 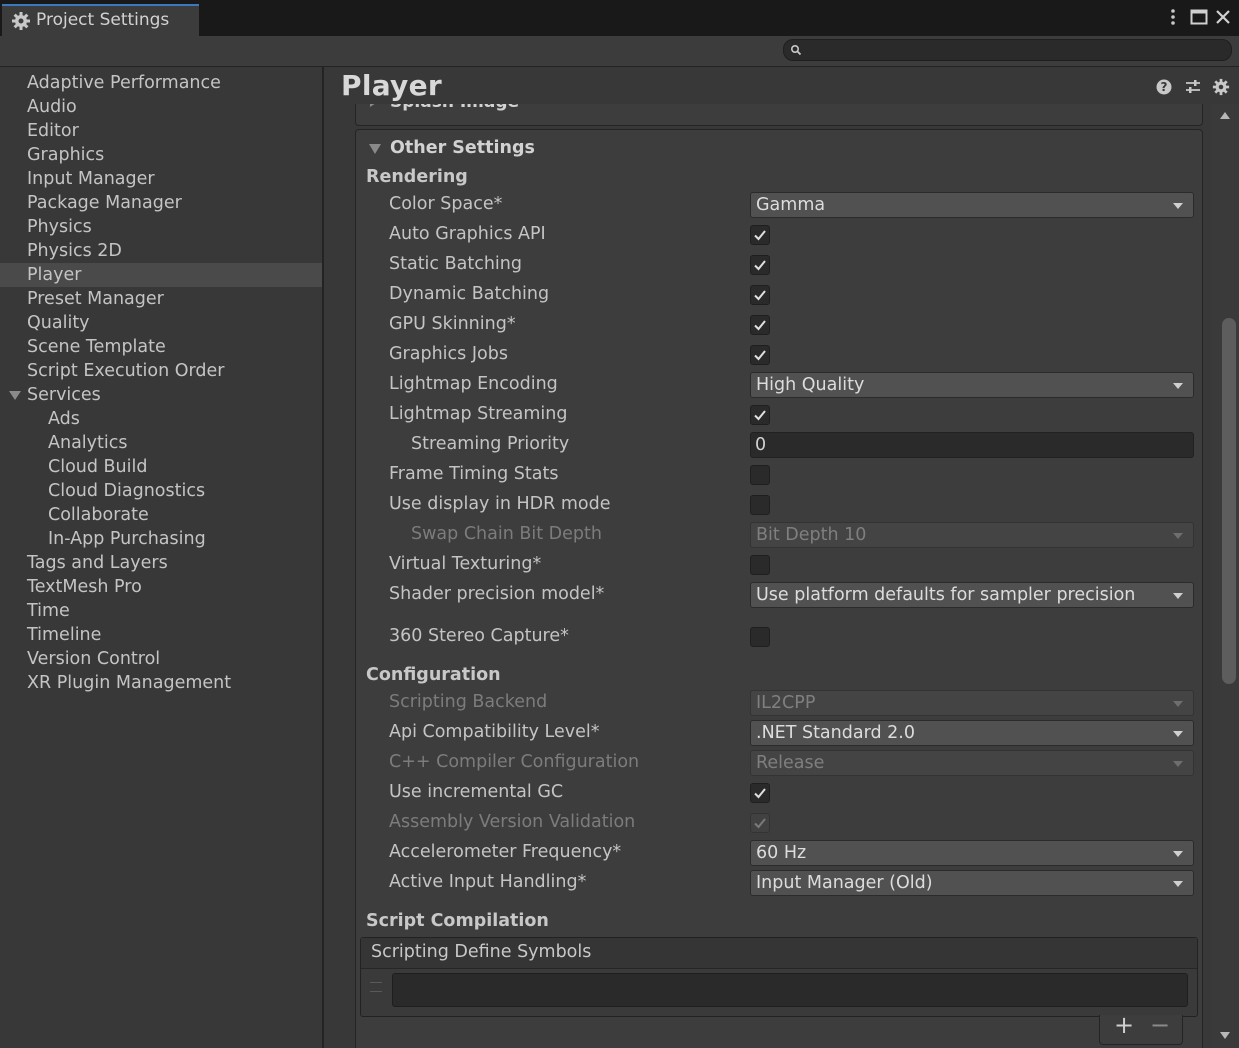 I want to click on sidebar-item-services: Services, so click(x=161, y=395).